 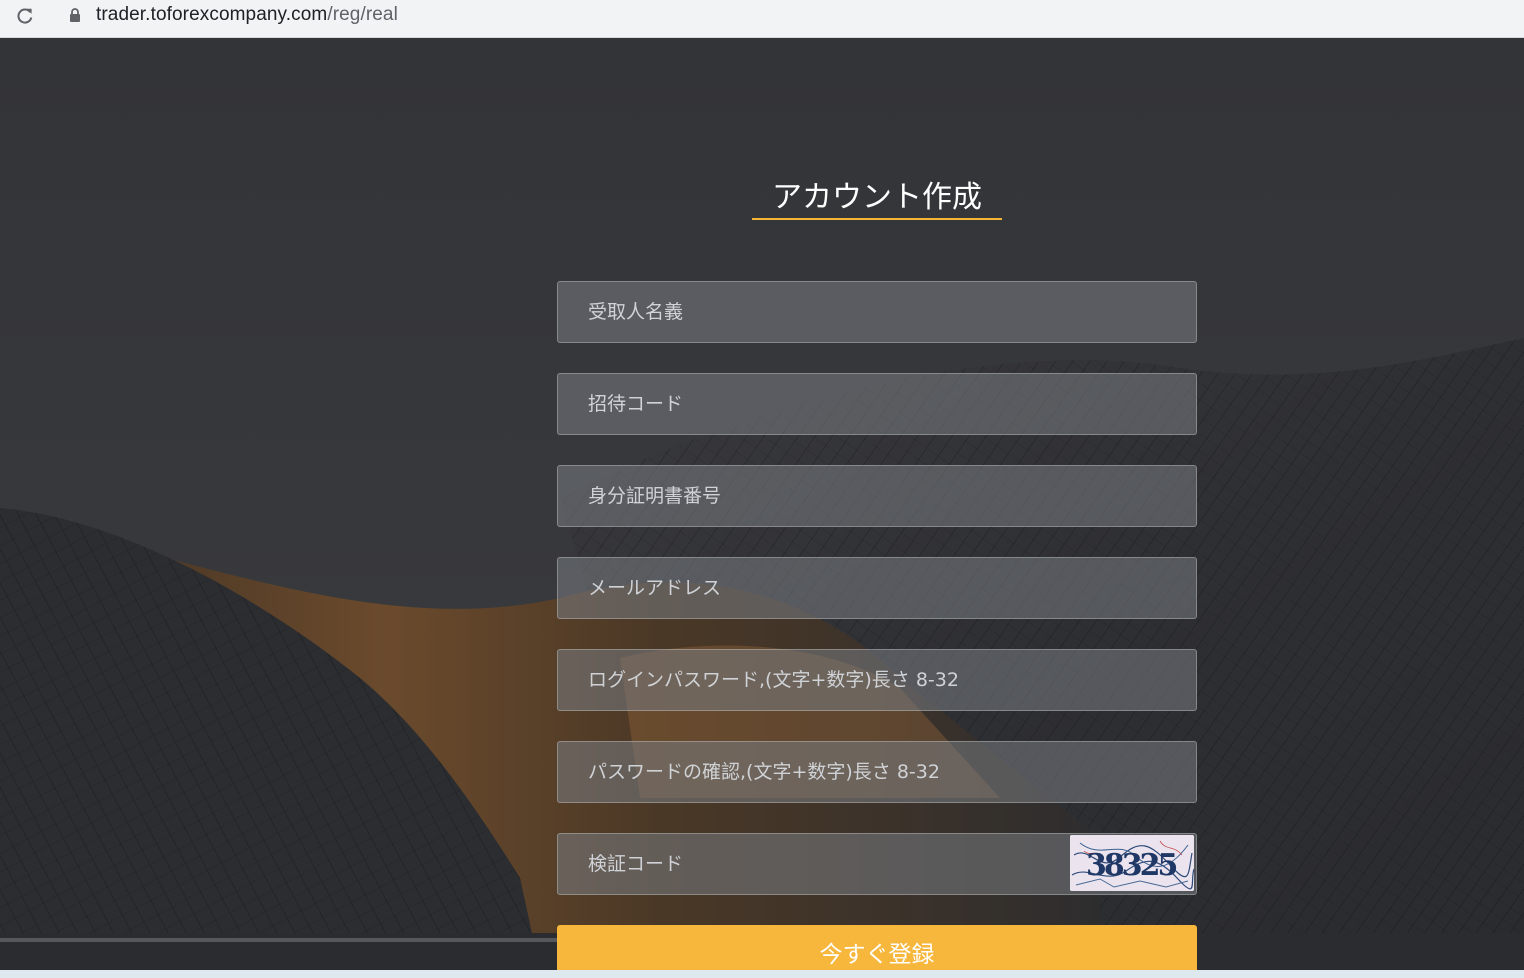 What do you see at coordinates (1131, 865) in the screenshot?
I see `captcha-text: 38325` at bounding box center [1131, 865].